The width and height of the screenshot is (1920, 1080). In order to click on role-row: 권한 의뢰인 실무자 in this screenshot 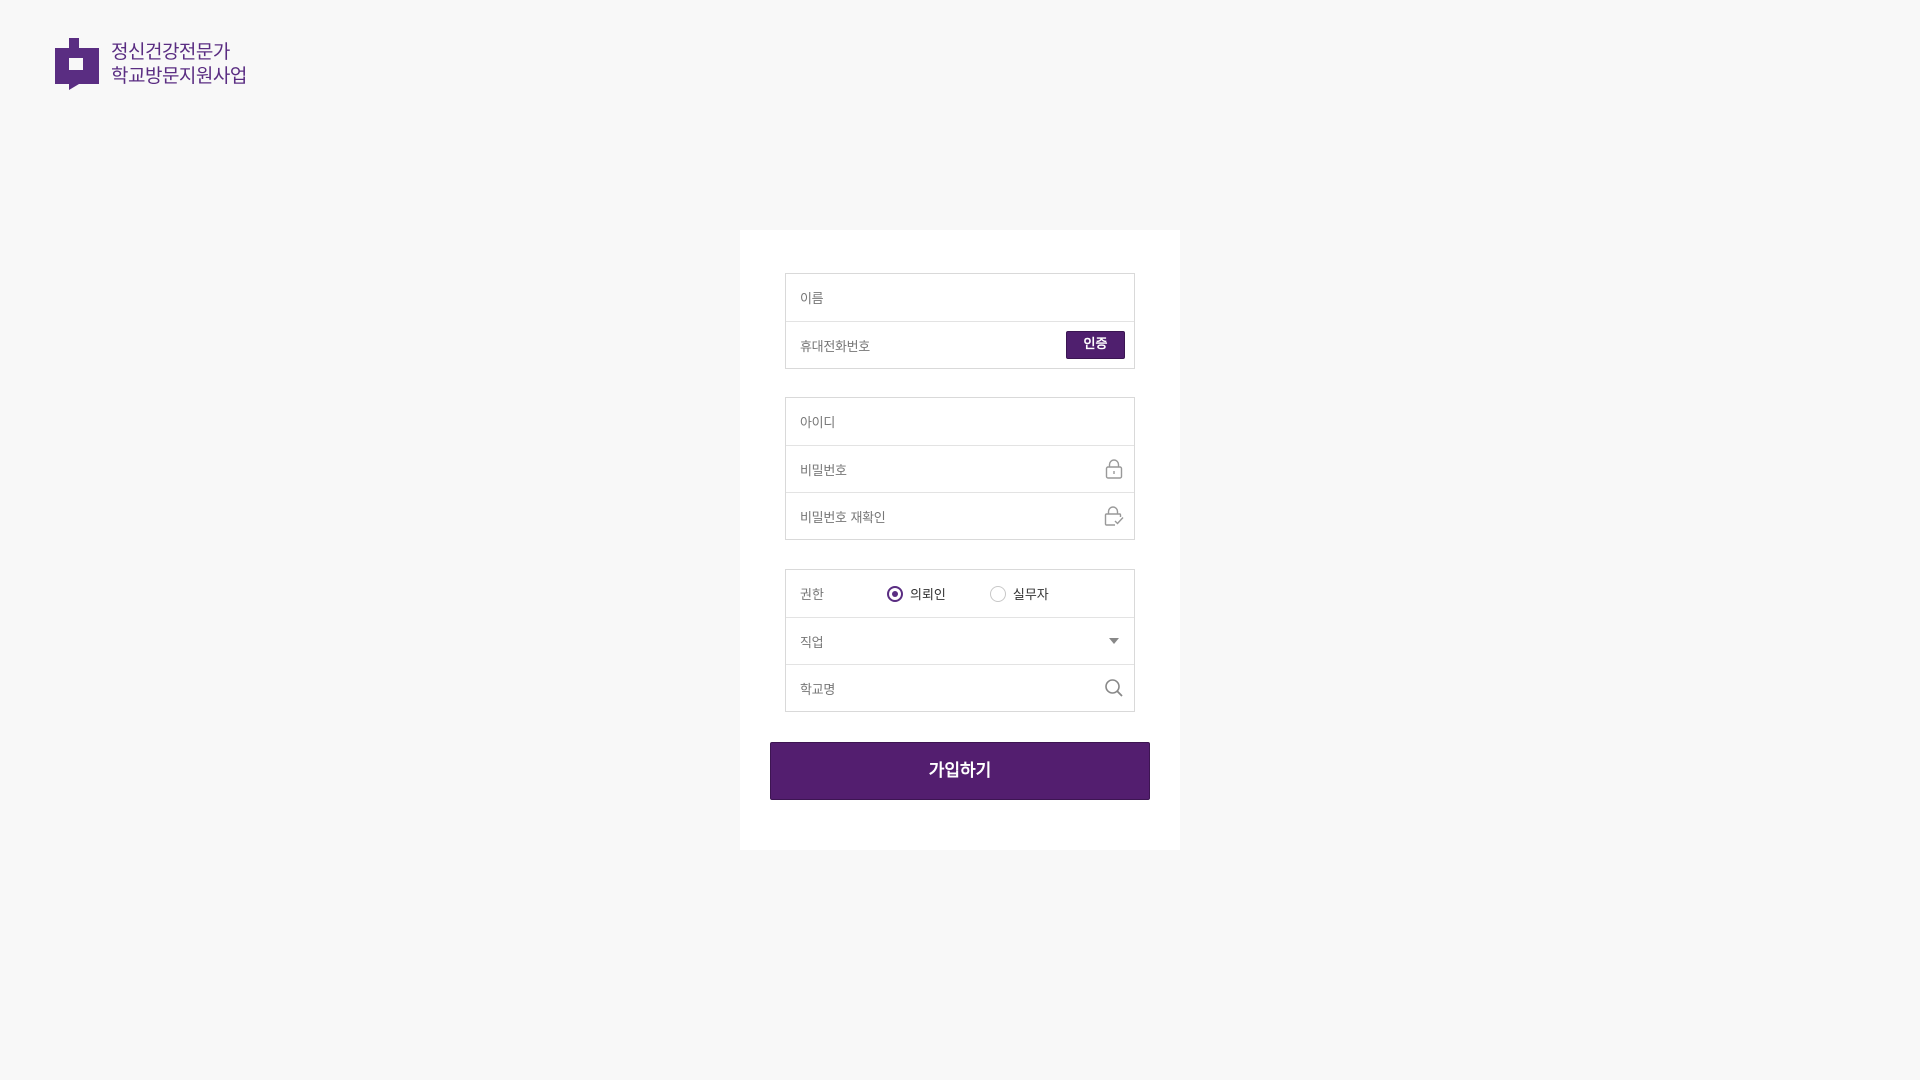, I will do `click(960, 593)`.